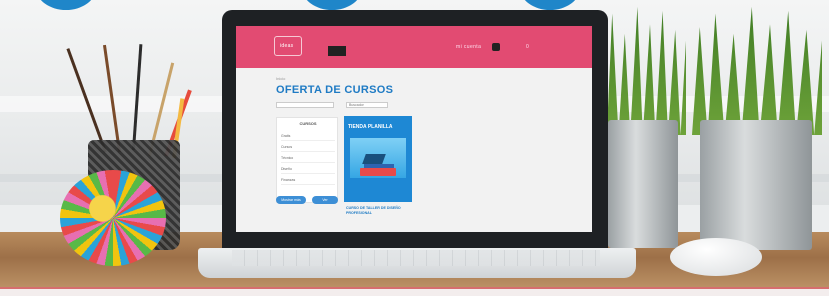 This screenshot has width=829, height=296. What do you see at coordinates (287, 46) in the screenshot?
I see `site-logo-text: ideas` at bounding box center [287, 46].